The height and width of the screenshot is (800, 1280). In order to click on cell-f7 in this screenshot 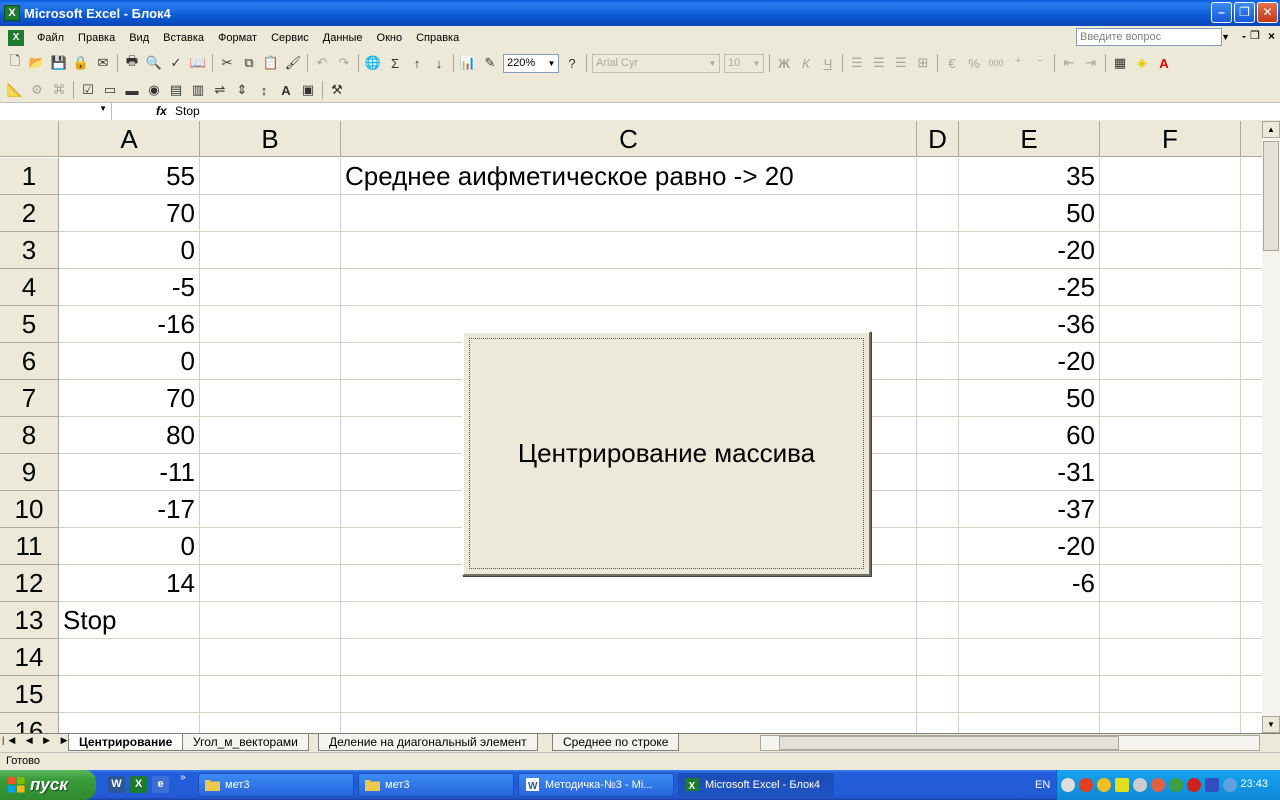, I will do `click(1170, 398)`.